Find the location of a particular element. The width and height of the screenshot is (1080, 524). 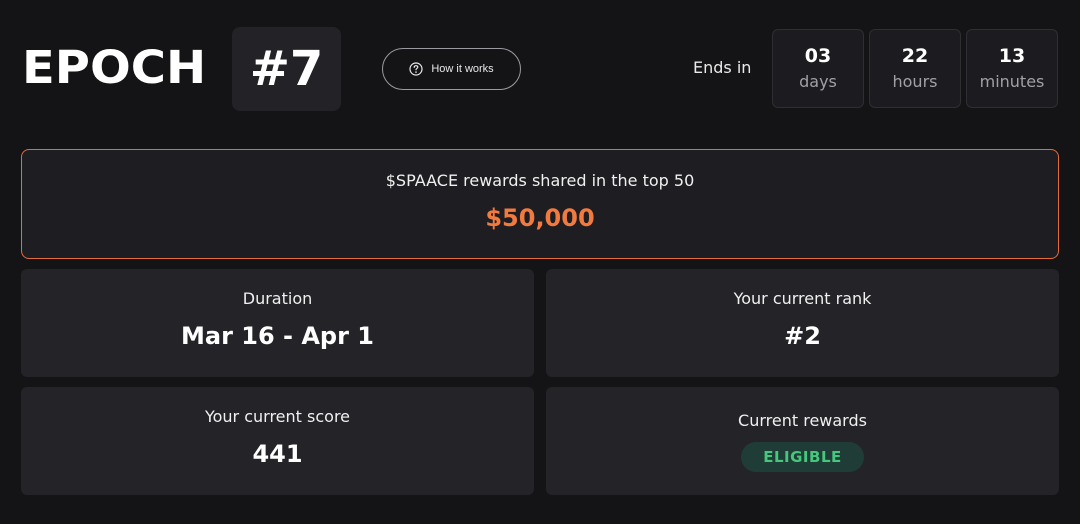

score-value: 441 is located at coordinates (277, 454).